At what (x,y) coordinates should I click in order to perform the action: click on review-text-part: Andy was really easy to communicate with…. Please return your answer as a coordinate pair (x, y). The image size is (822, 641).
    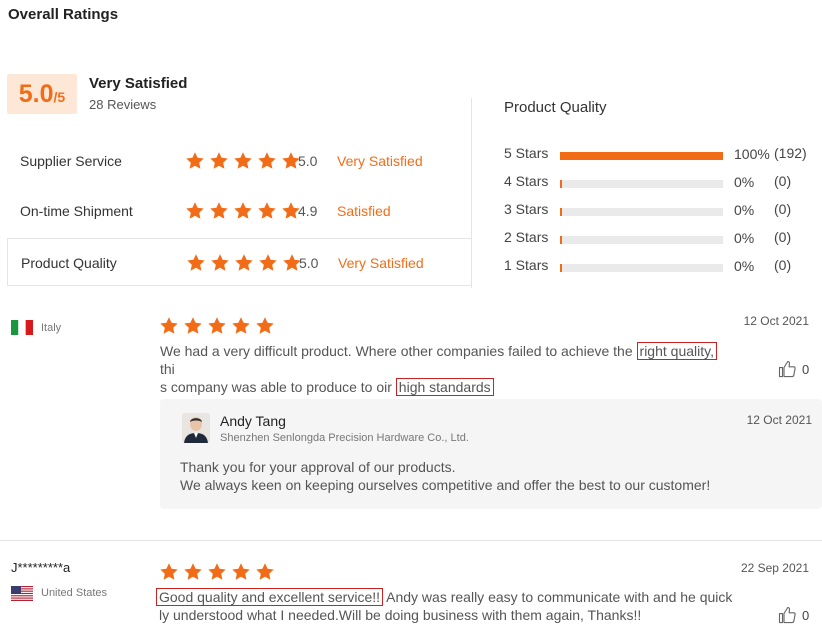
    Looking at the image, I should click on (558, 597).